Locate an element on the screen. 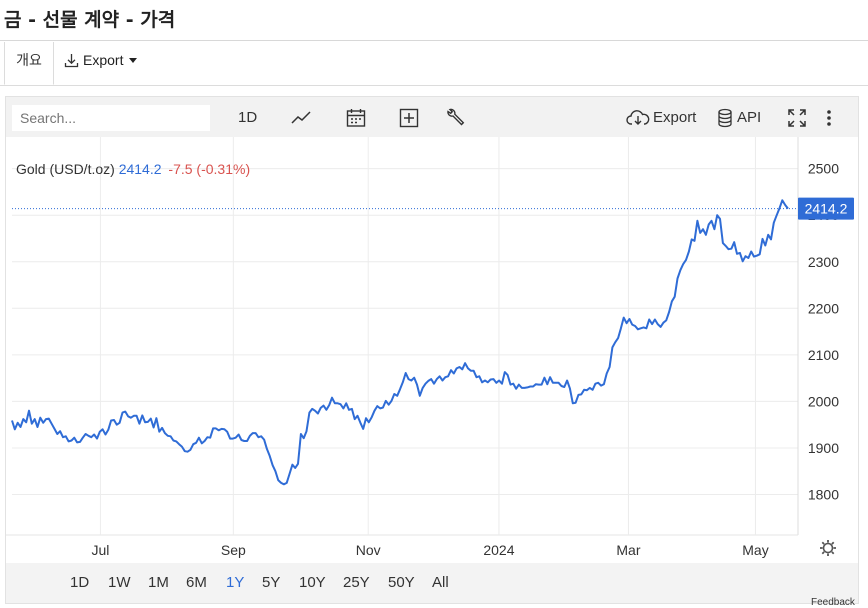  legend-change: -7.5 (-0.31%) is located at coordinates (209, 169).